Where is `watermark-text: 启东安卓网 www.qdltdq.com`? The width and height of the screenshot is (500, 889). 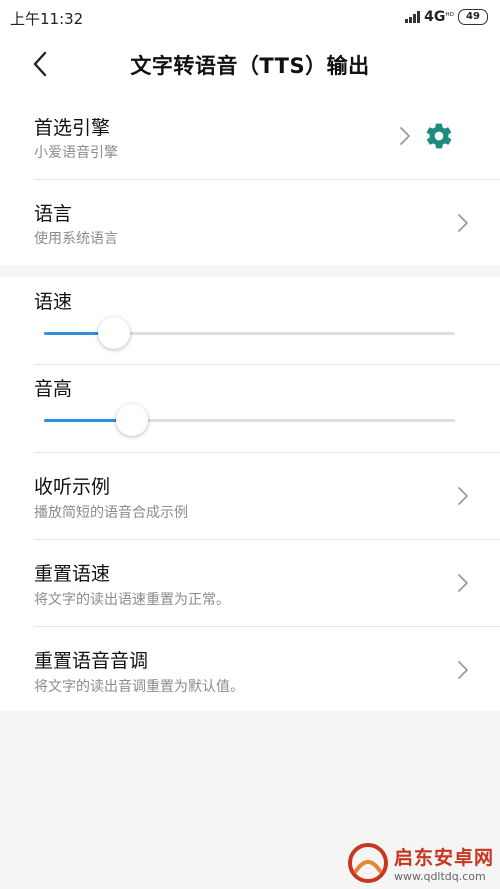 watermark-text: 启东安卓网 www.qdltdq.com is located at coordinates (444, 863).